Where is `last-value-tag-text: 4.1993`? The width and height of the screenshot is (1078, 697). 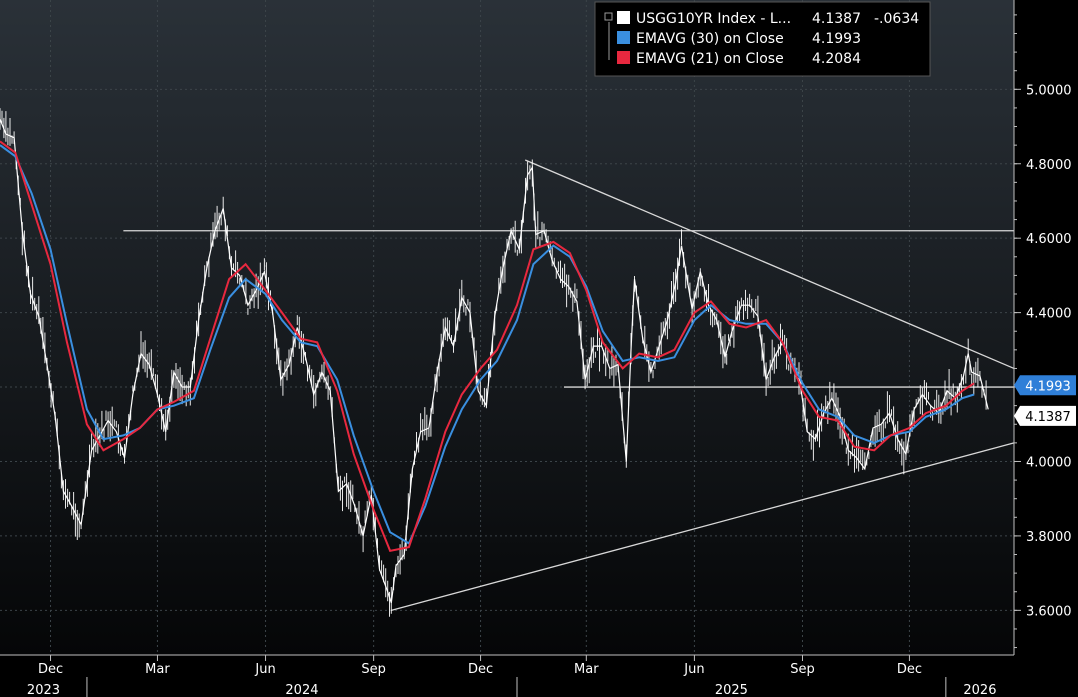
last-value-tag-text: 4.1993 is located at coordinates (1048, 386).